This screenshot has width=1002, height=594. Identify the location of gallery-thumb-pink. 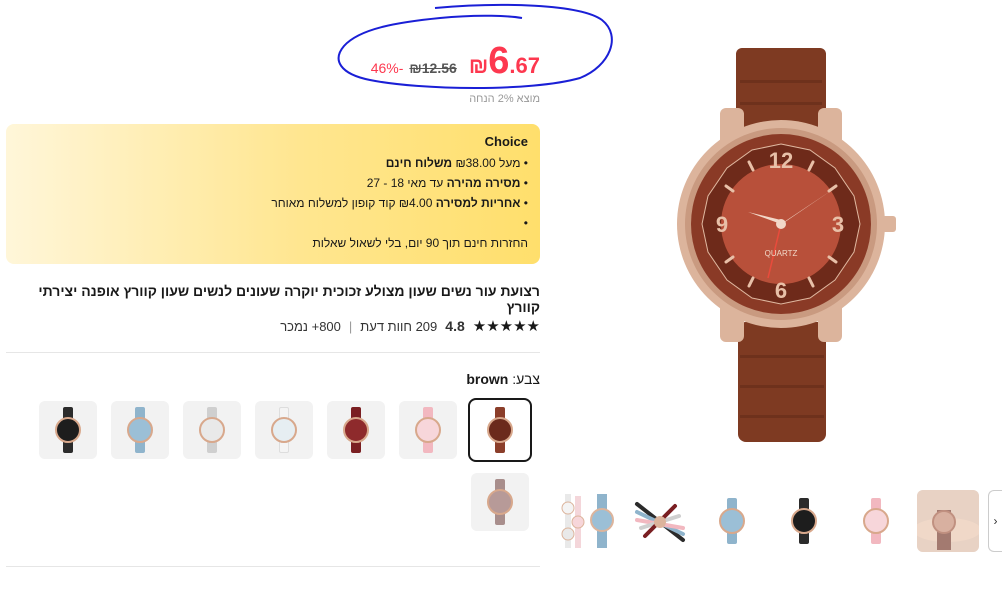
(876, 521).